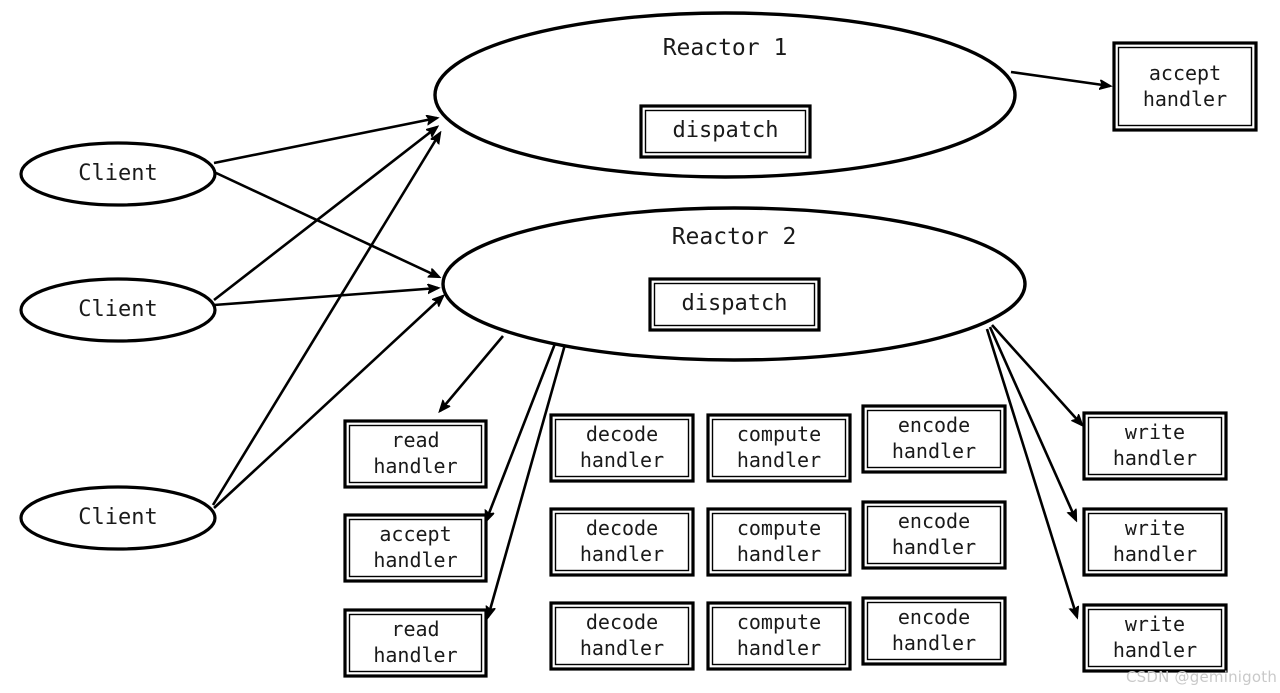  What do you see at coordinates (118, 174) in the screenshot?
I see `client-1-ellipse` at bounding box center [118, 174].